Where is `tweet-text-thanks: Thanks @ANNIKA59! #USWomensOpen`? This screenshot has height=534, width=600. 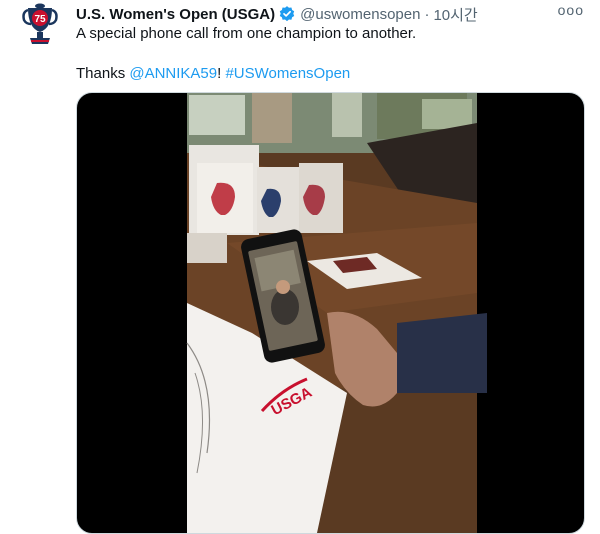 tweet-text-thanks: Thanks @ANNIKA59! #USWomensOpen is located at coordinates (213, 74).